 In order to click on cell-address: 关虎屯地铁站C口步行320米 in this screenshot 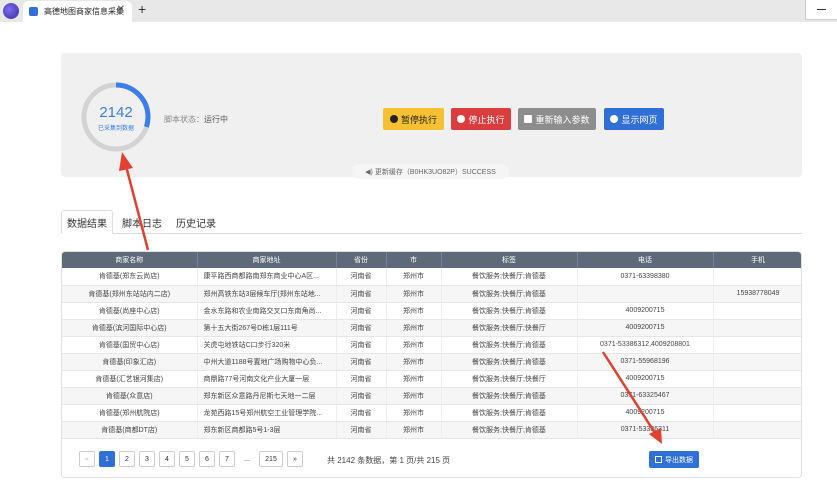, I will do `click(267, 345)`.